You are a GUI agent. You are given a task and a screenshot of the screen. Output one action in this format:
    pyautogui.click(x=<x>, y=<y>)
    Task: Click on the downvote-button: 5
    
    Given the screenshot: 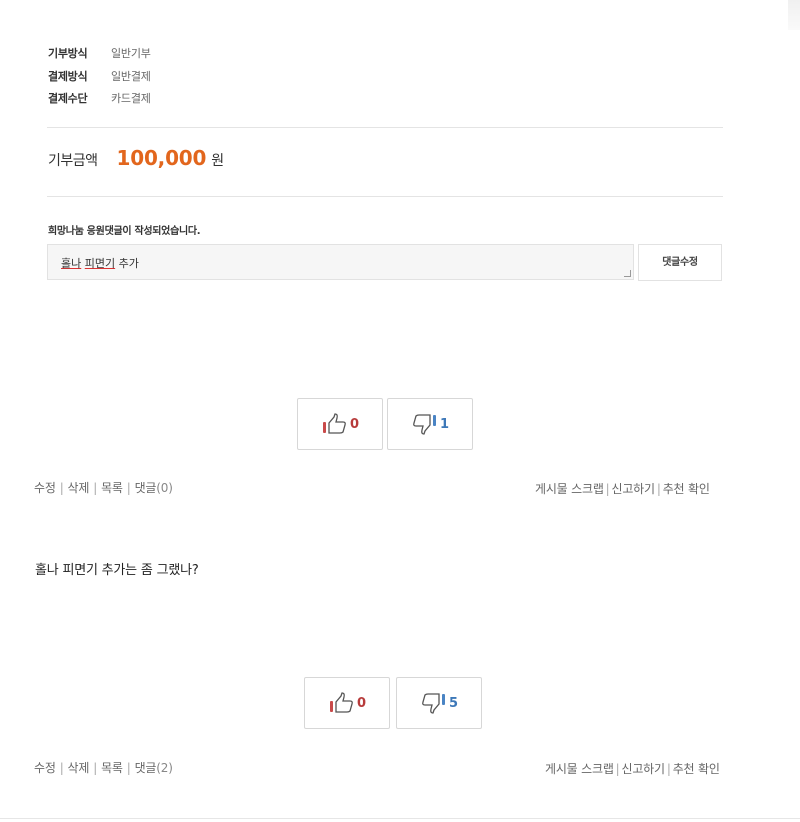 What is the action you would take?
    pyautogui.click(x=439, y=703)
    